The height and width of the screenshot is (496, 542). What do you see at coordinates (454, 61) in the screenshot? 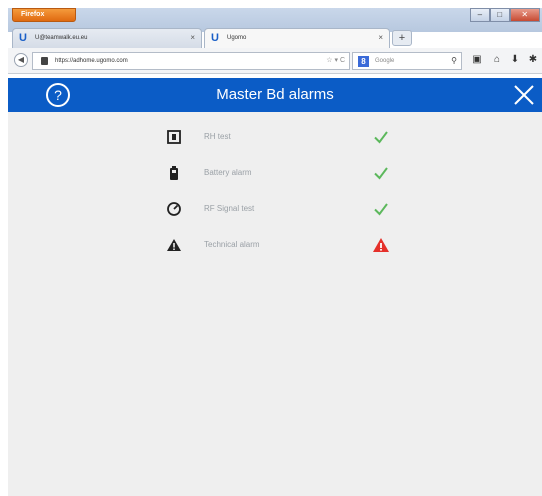
I see `search-icon: ⚲` at bounding box center [454, 61].